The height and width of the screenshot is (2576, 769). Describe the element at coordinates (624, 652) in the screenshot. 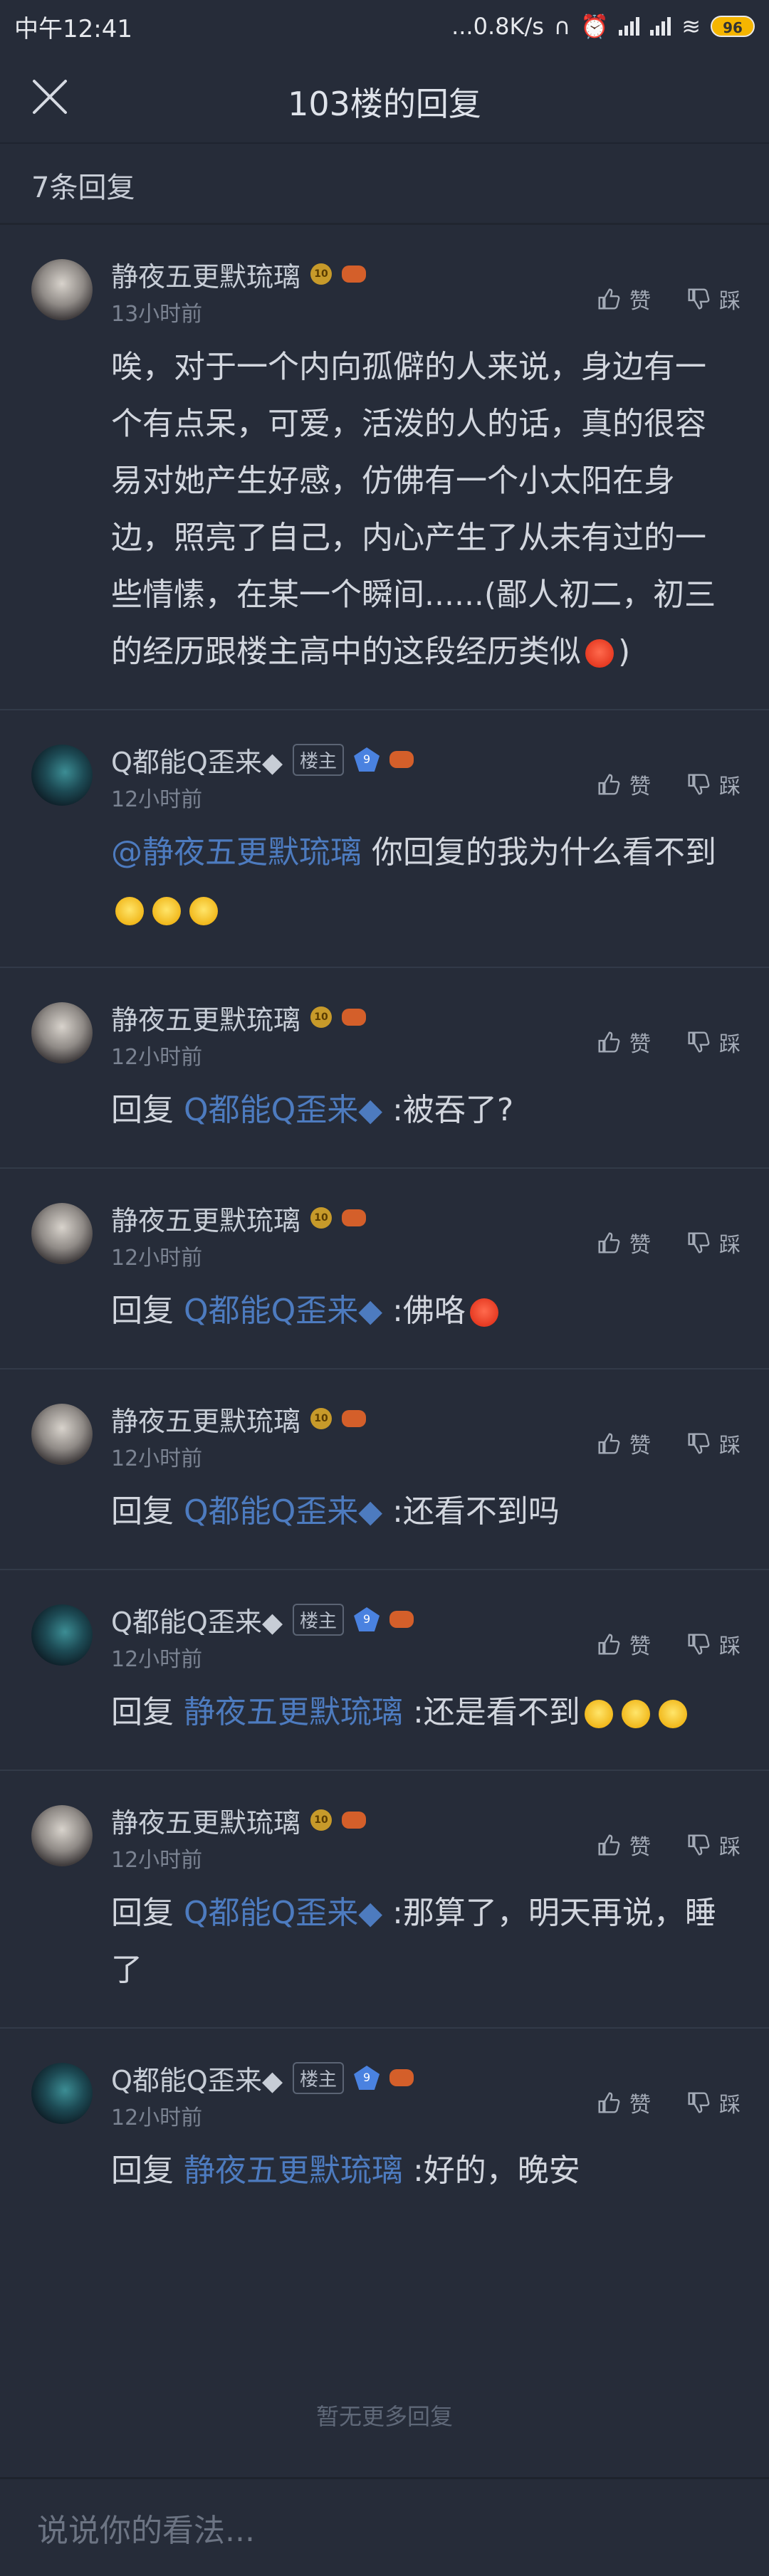

I see `comment-body-end: )` at that location.